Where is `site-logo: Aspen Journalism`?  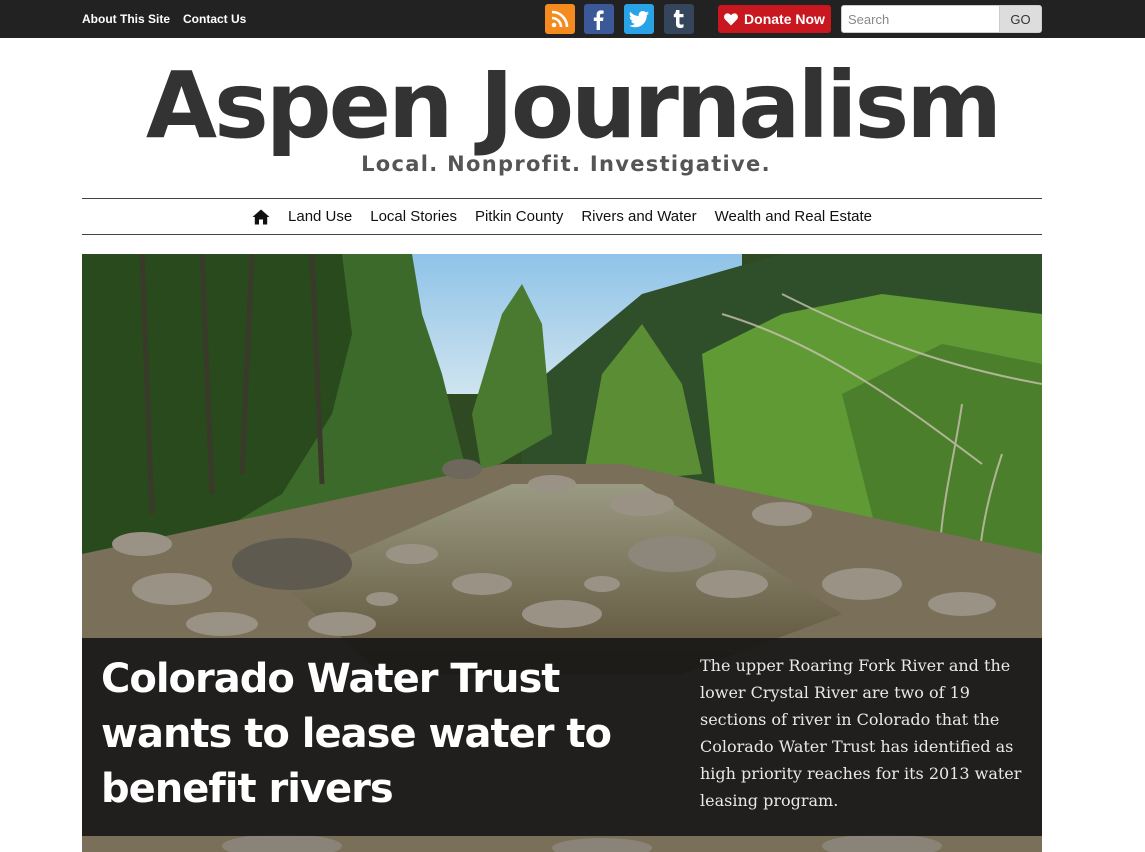 site-logo: Aspen Journalism is located at coordinates (572, 106).